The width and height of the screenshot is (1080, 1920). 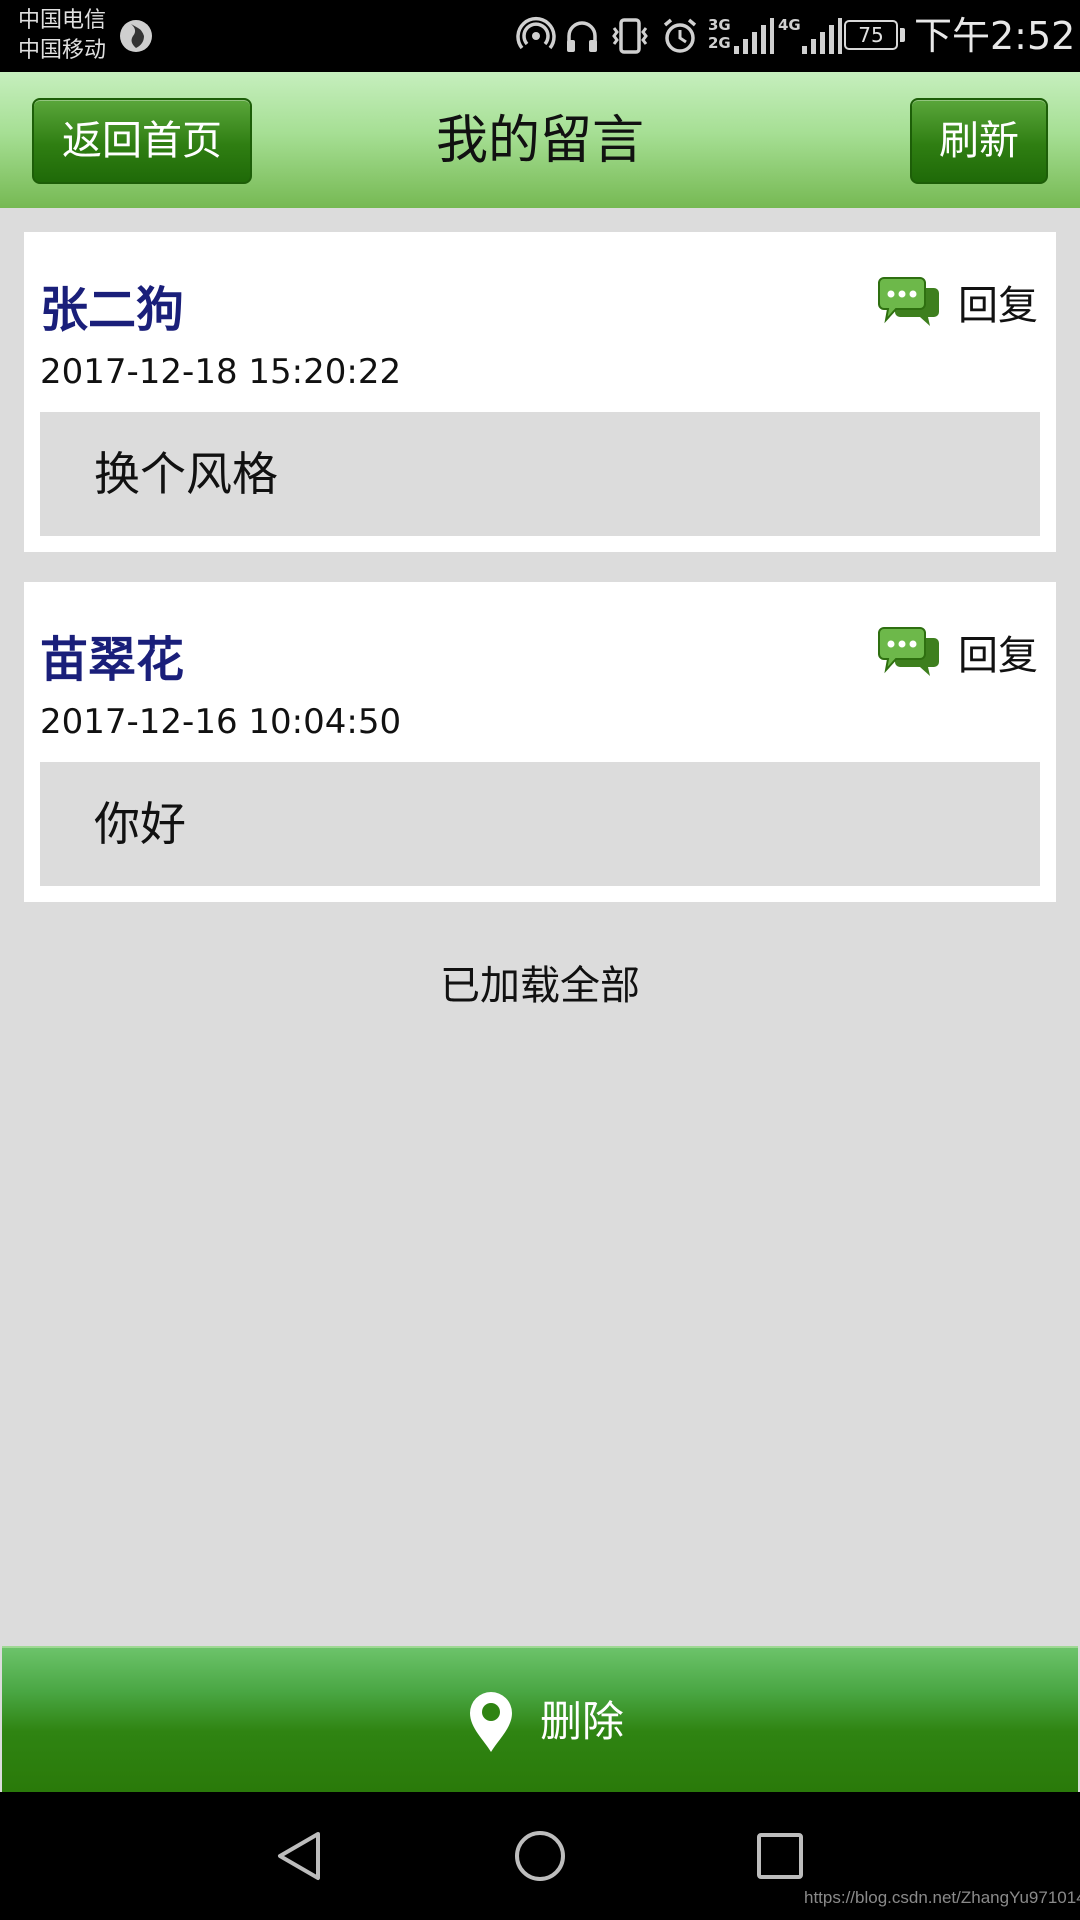 I want to click on carrier-1: 中国电信, so click(x=62, y=20).